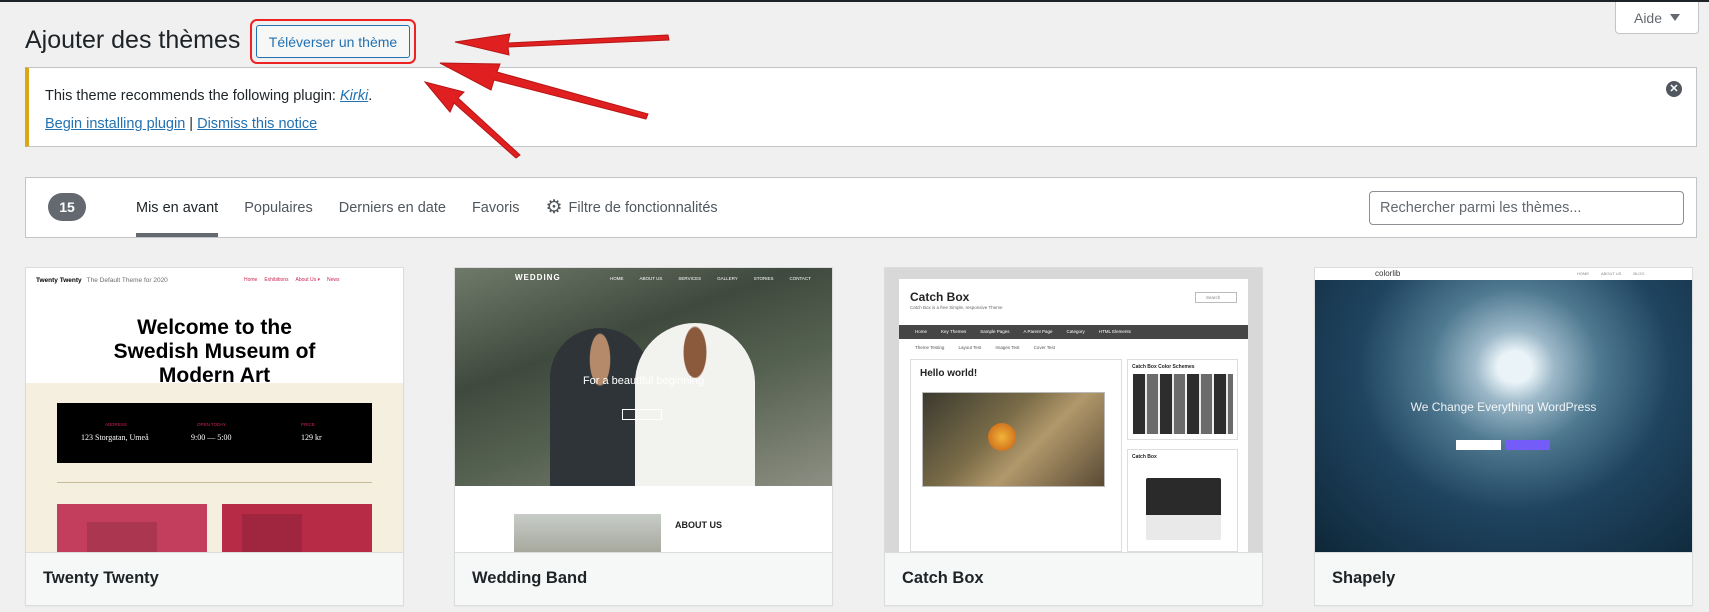  Describe the element at coordinates (292, 280) in the screenshot. I see `preview-menu: Home Exhibitions About Us ▾ News` at that location.